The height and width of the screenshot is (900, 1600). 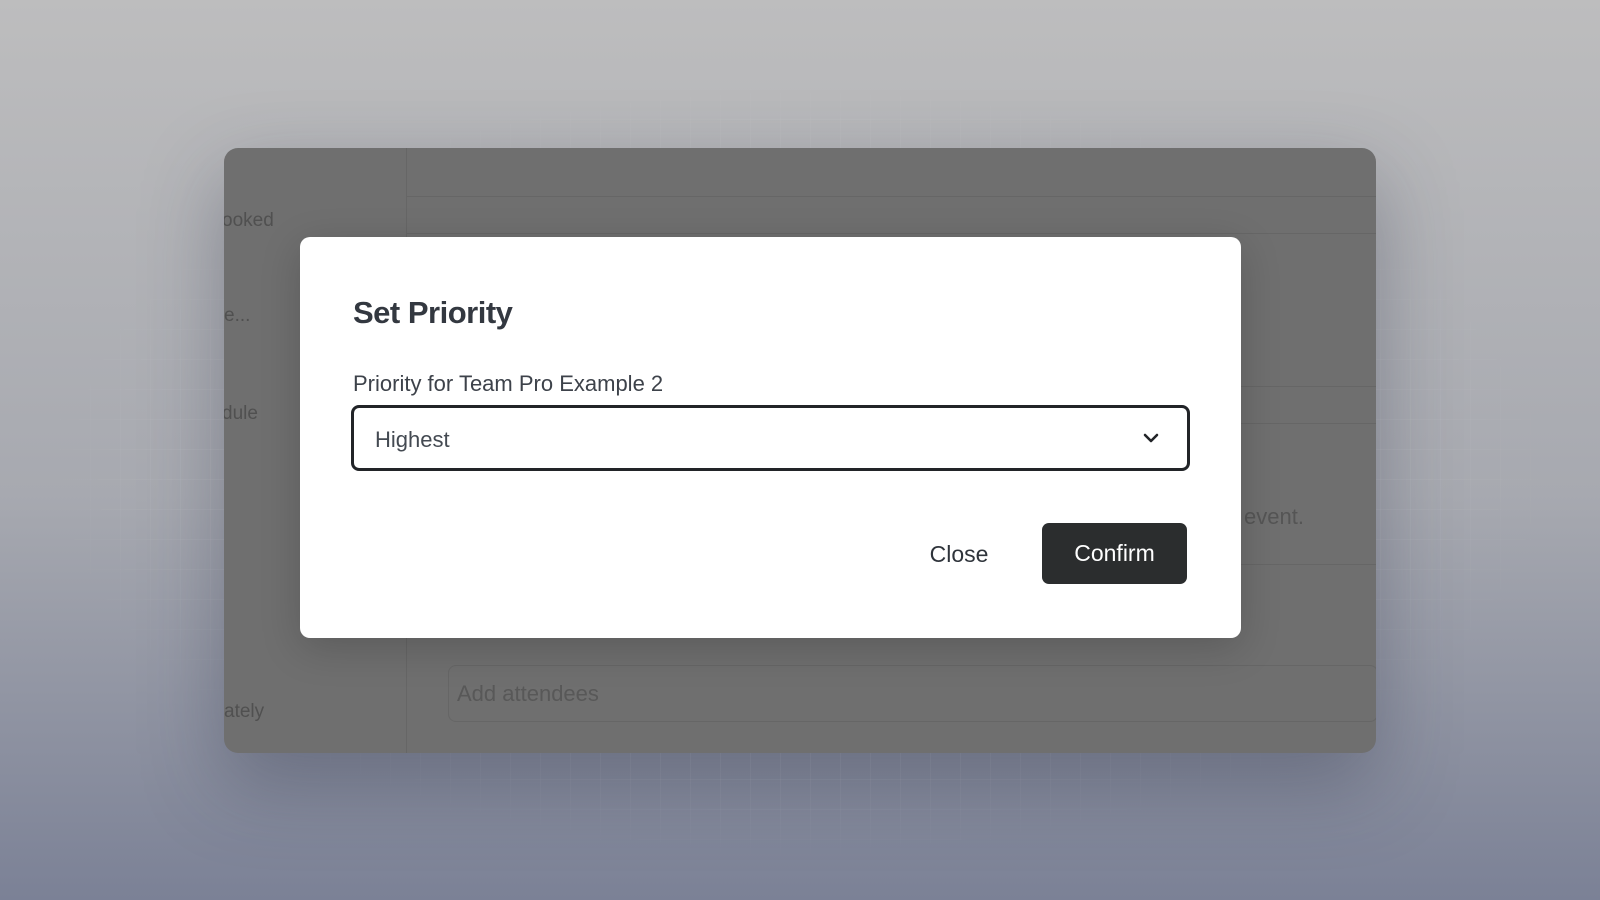 I want to click on background-attendees-placeholder: Add attendees, so click(x=528, y=693).